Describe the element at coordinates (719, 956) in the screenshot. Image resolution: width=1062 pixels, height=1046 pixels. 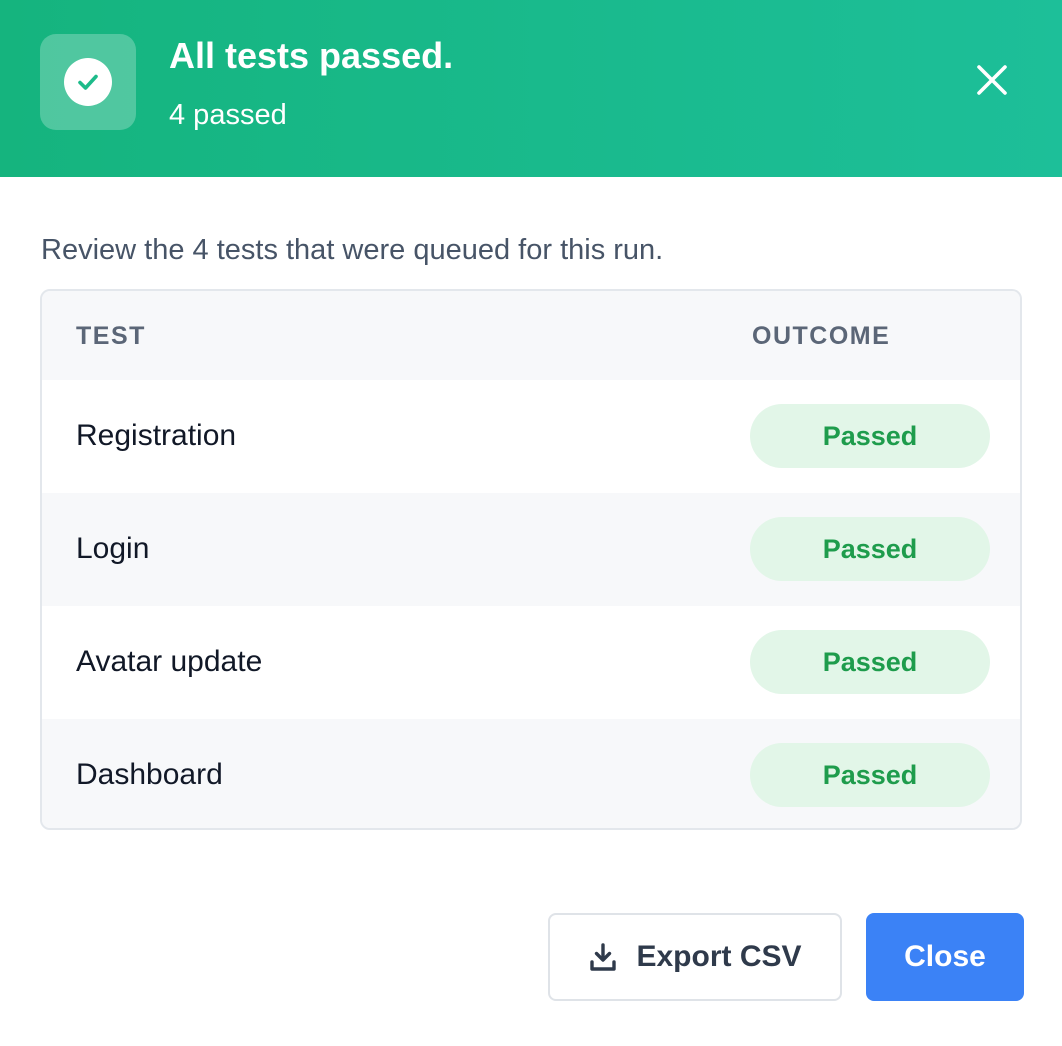
I see `export-csv-label: Export CSV` at that location.